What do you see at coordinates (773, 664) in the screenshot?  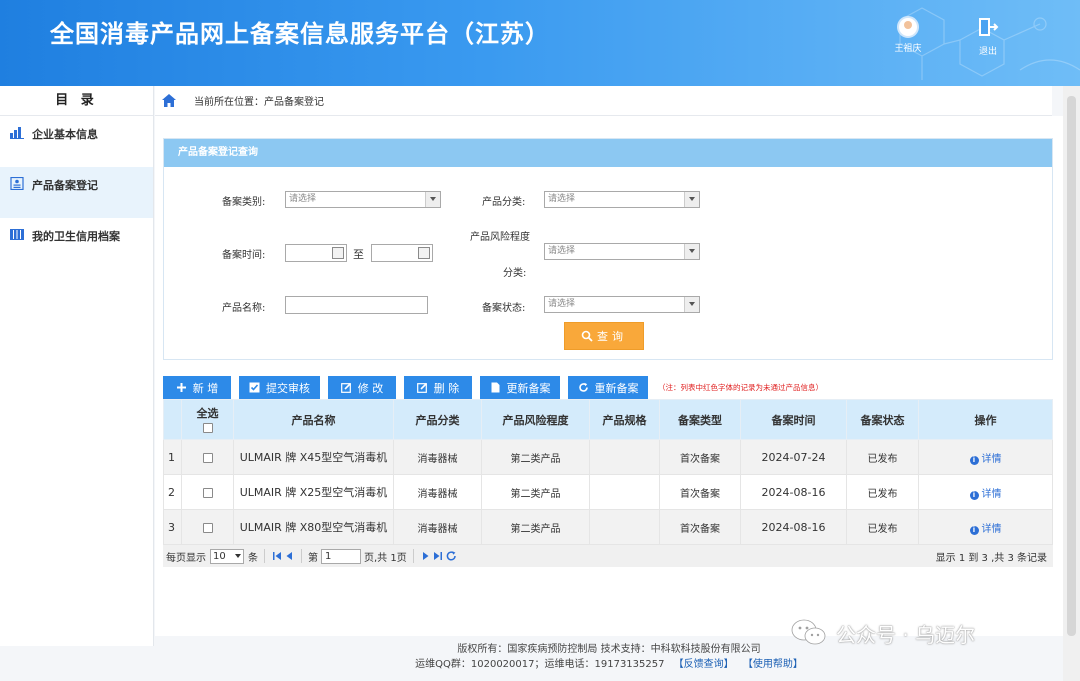 I see `help-link: 【使用帮助】` at bounding box center [773, 664].